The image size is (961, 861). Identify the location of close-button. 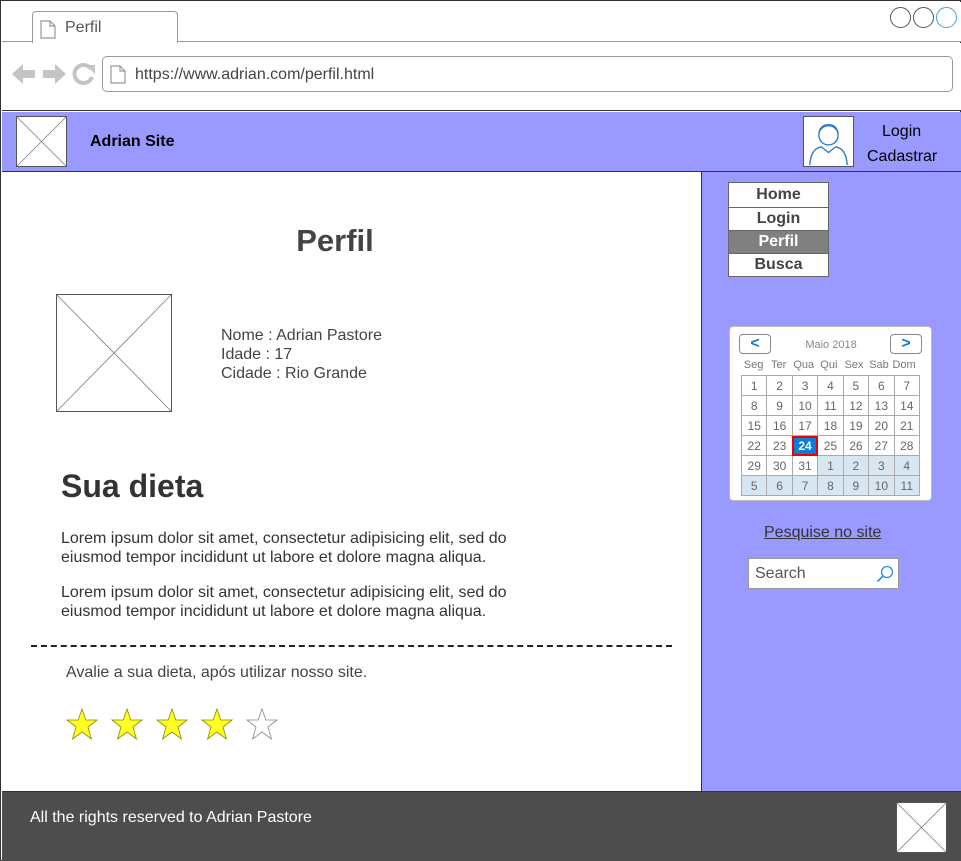
(946, 17).